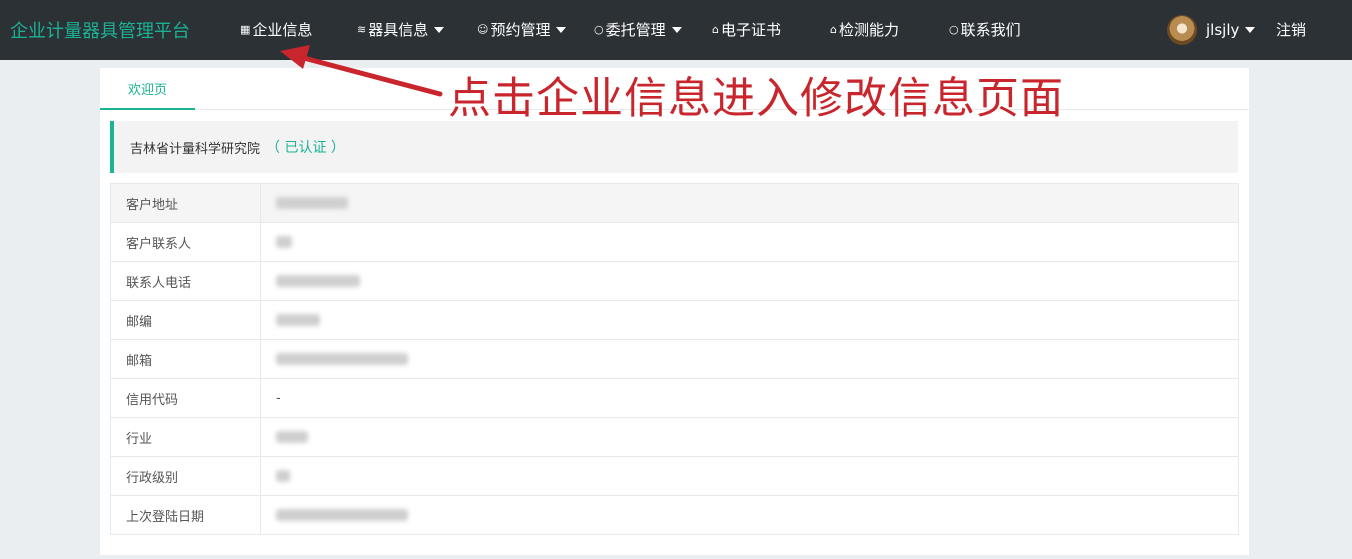  I want to click on avatar, so click(1182, 30).